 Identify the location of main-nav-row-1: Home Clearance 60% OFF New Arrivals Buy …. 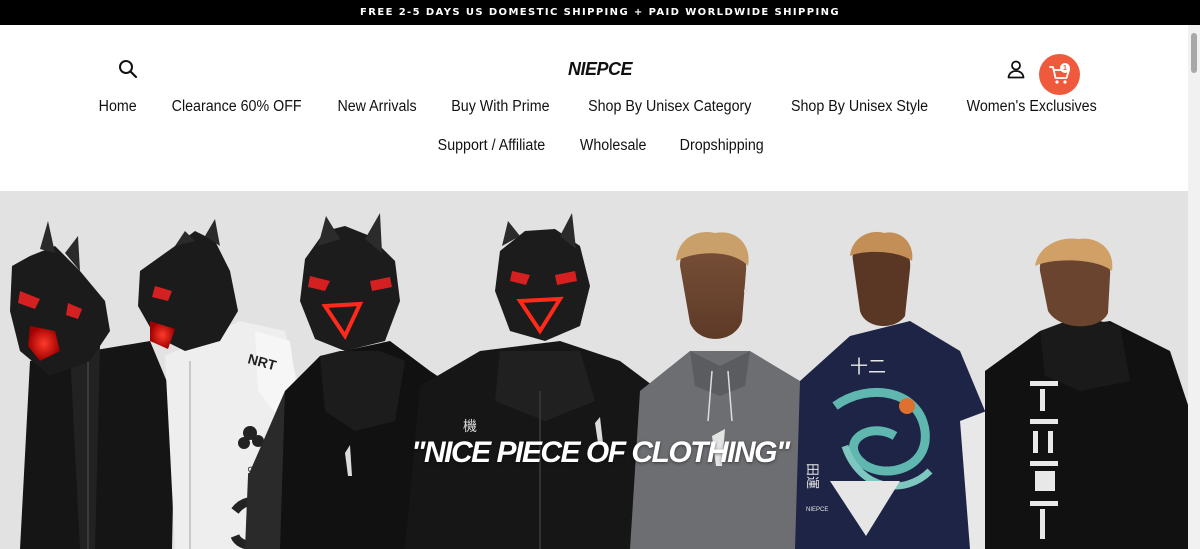
(600, 107).